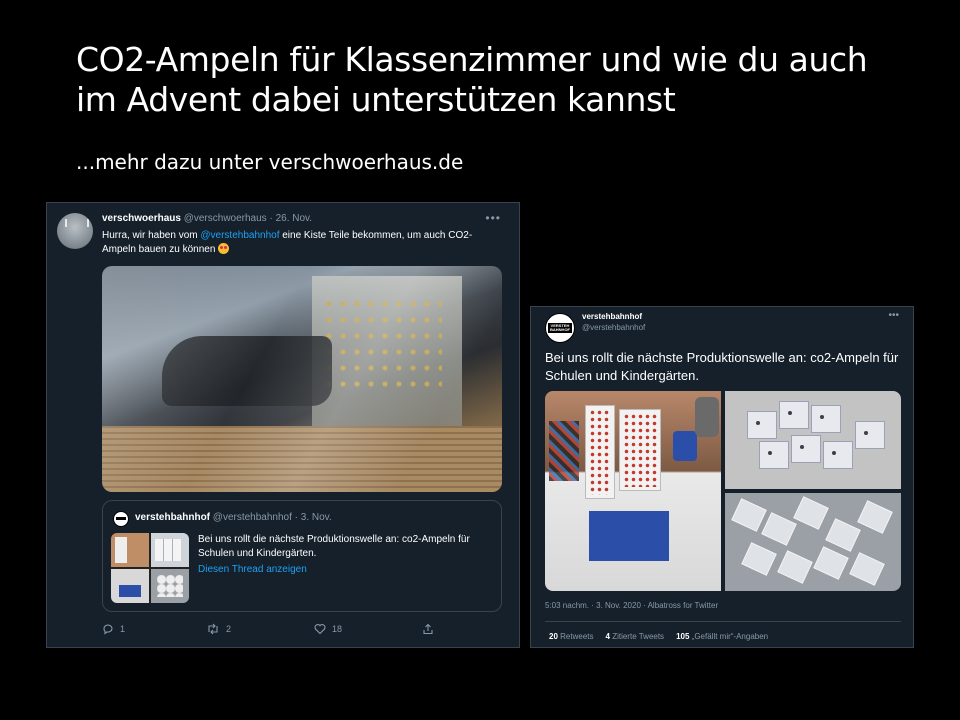  What do you see at coordinates (723, 621) in the screenshot?
I see `divider` at bounding box center [723, 621].